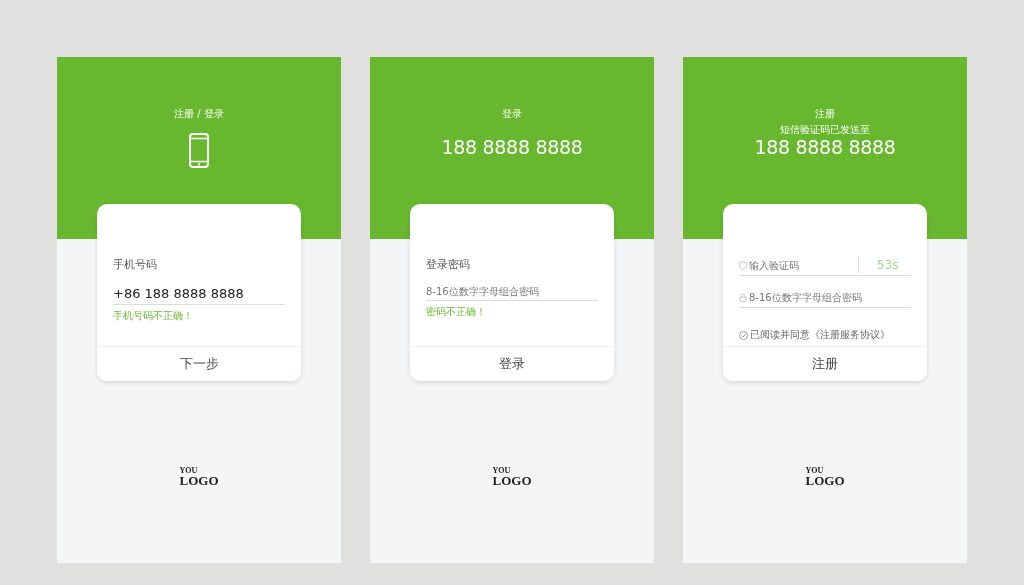  What do you see at coordinates (743, 297) in the screenshot?
I see `lock-icon` at bounding box center [743, 297].